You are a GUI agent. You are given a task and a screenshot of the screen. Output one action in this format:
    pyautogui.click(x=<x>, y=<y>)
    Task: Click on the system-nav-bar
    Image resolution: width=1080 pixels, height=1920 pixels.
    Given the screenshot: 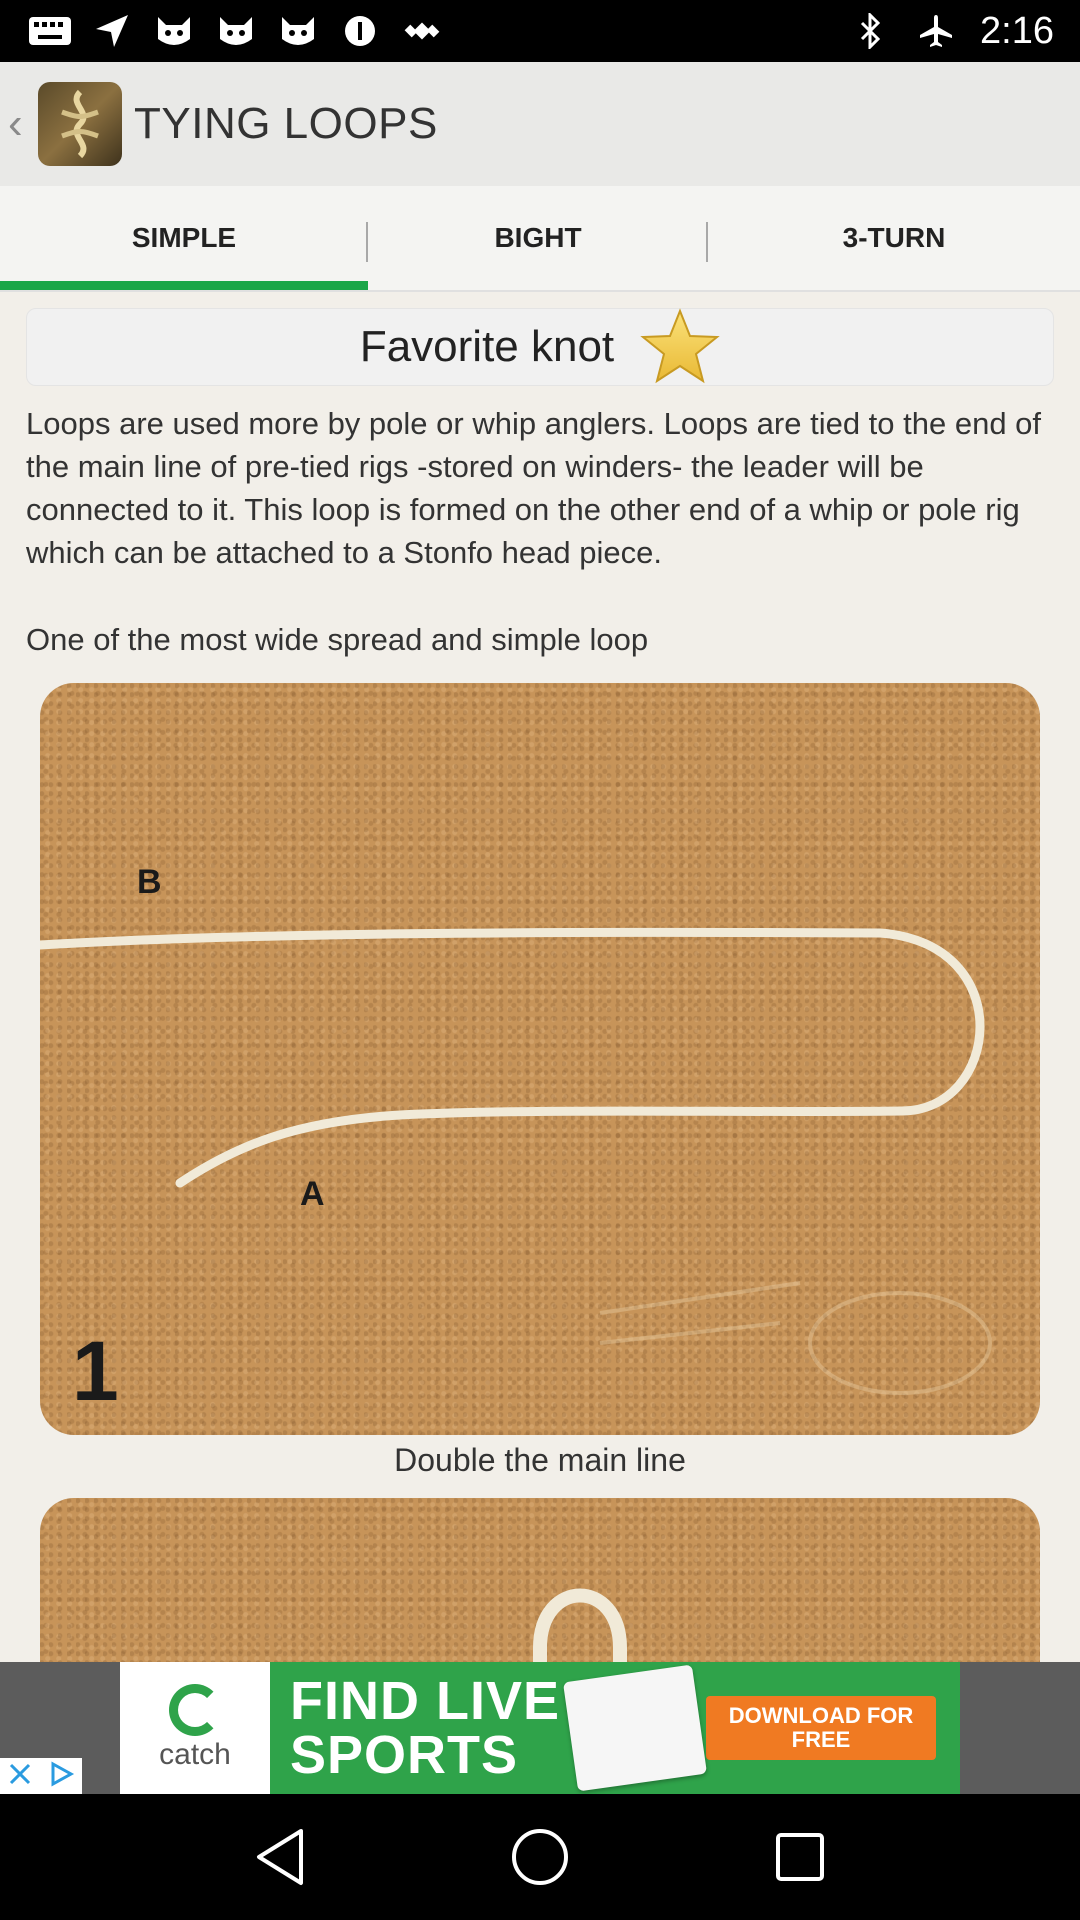 What is the action you would take?
    pyautogui.click(x=540, y=1857)
    